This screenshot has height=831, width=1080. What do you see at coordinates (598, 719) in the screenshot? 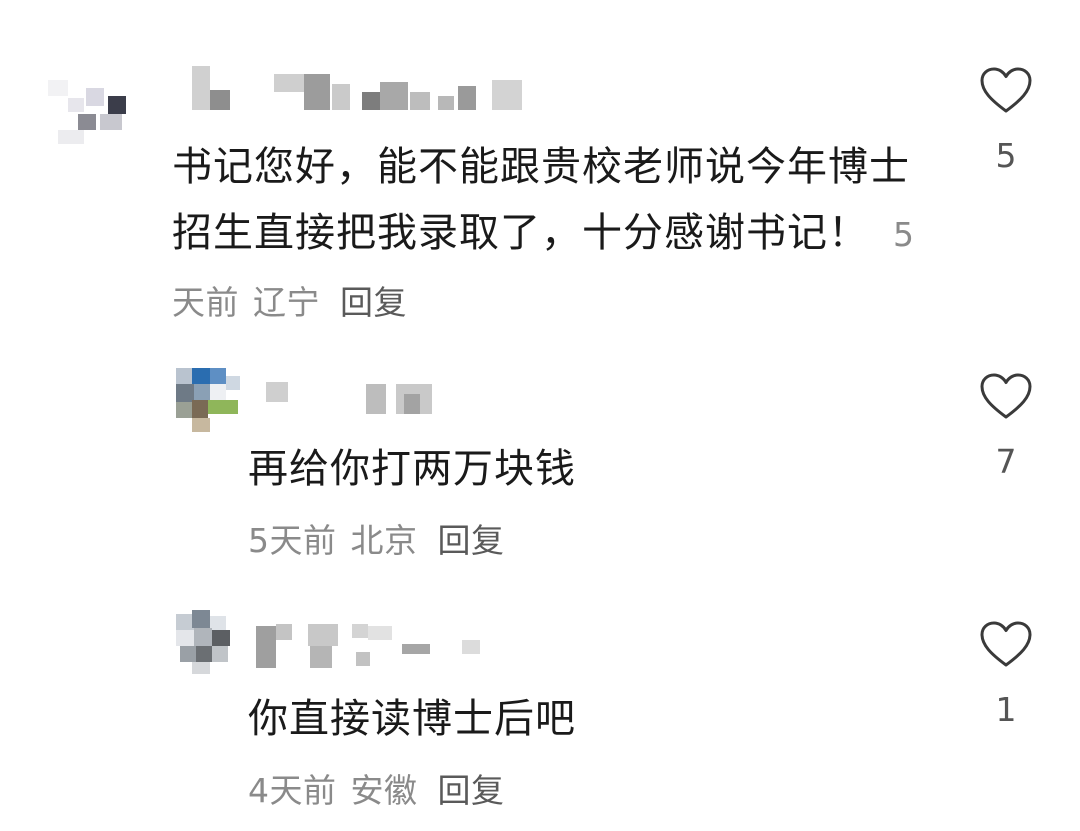
I see `comment-text: 你直接读博士后吧` at bounding box center [598, 719].